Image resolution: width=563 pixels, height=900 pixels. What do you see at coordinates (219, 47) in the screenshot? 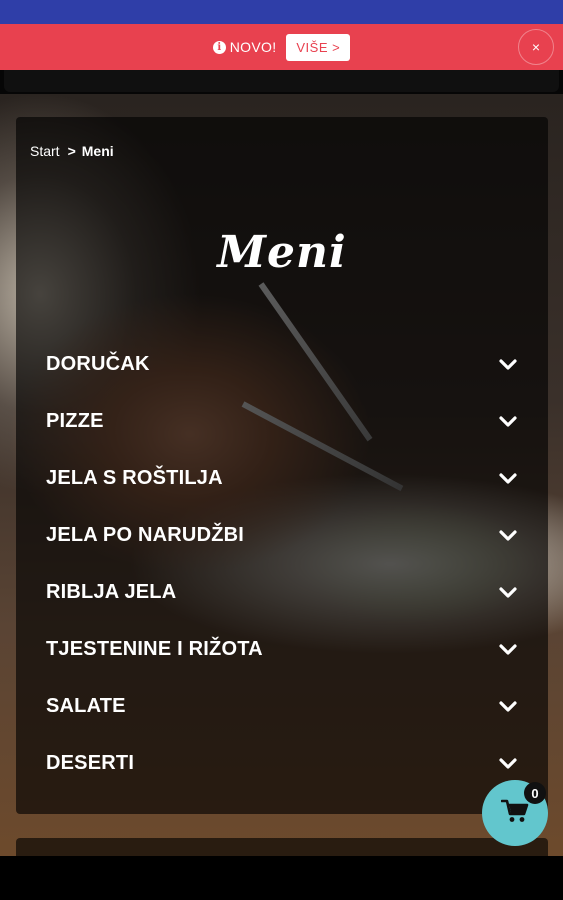
I see `info-icon: i` at bounding box center [219, 47].